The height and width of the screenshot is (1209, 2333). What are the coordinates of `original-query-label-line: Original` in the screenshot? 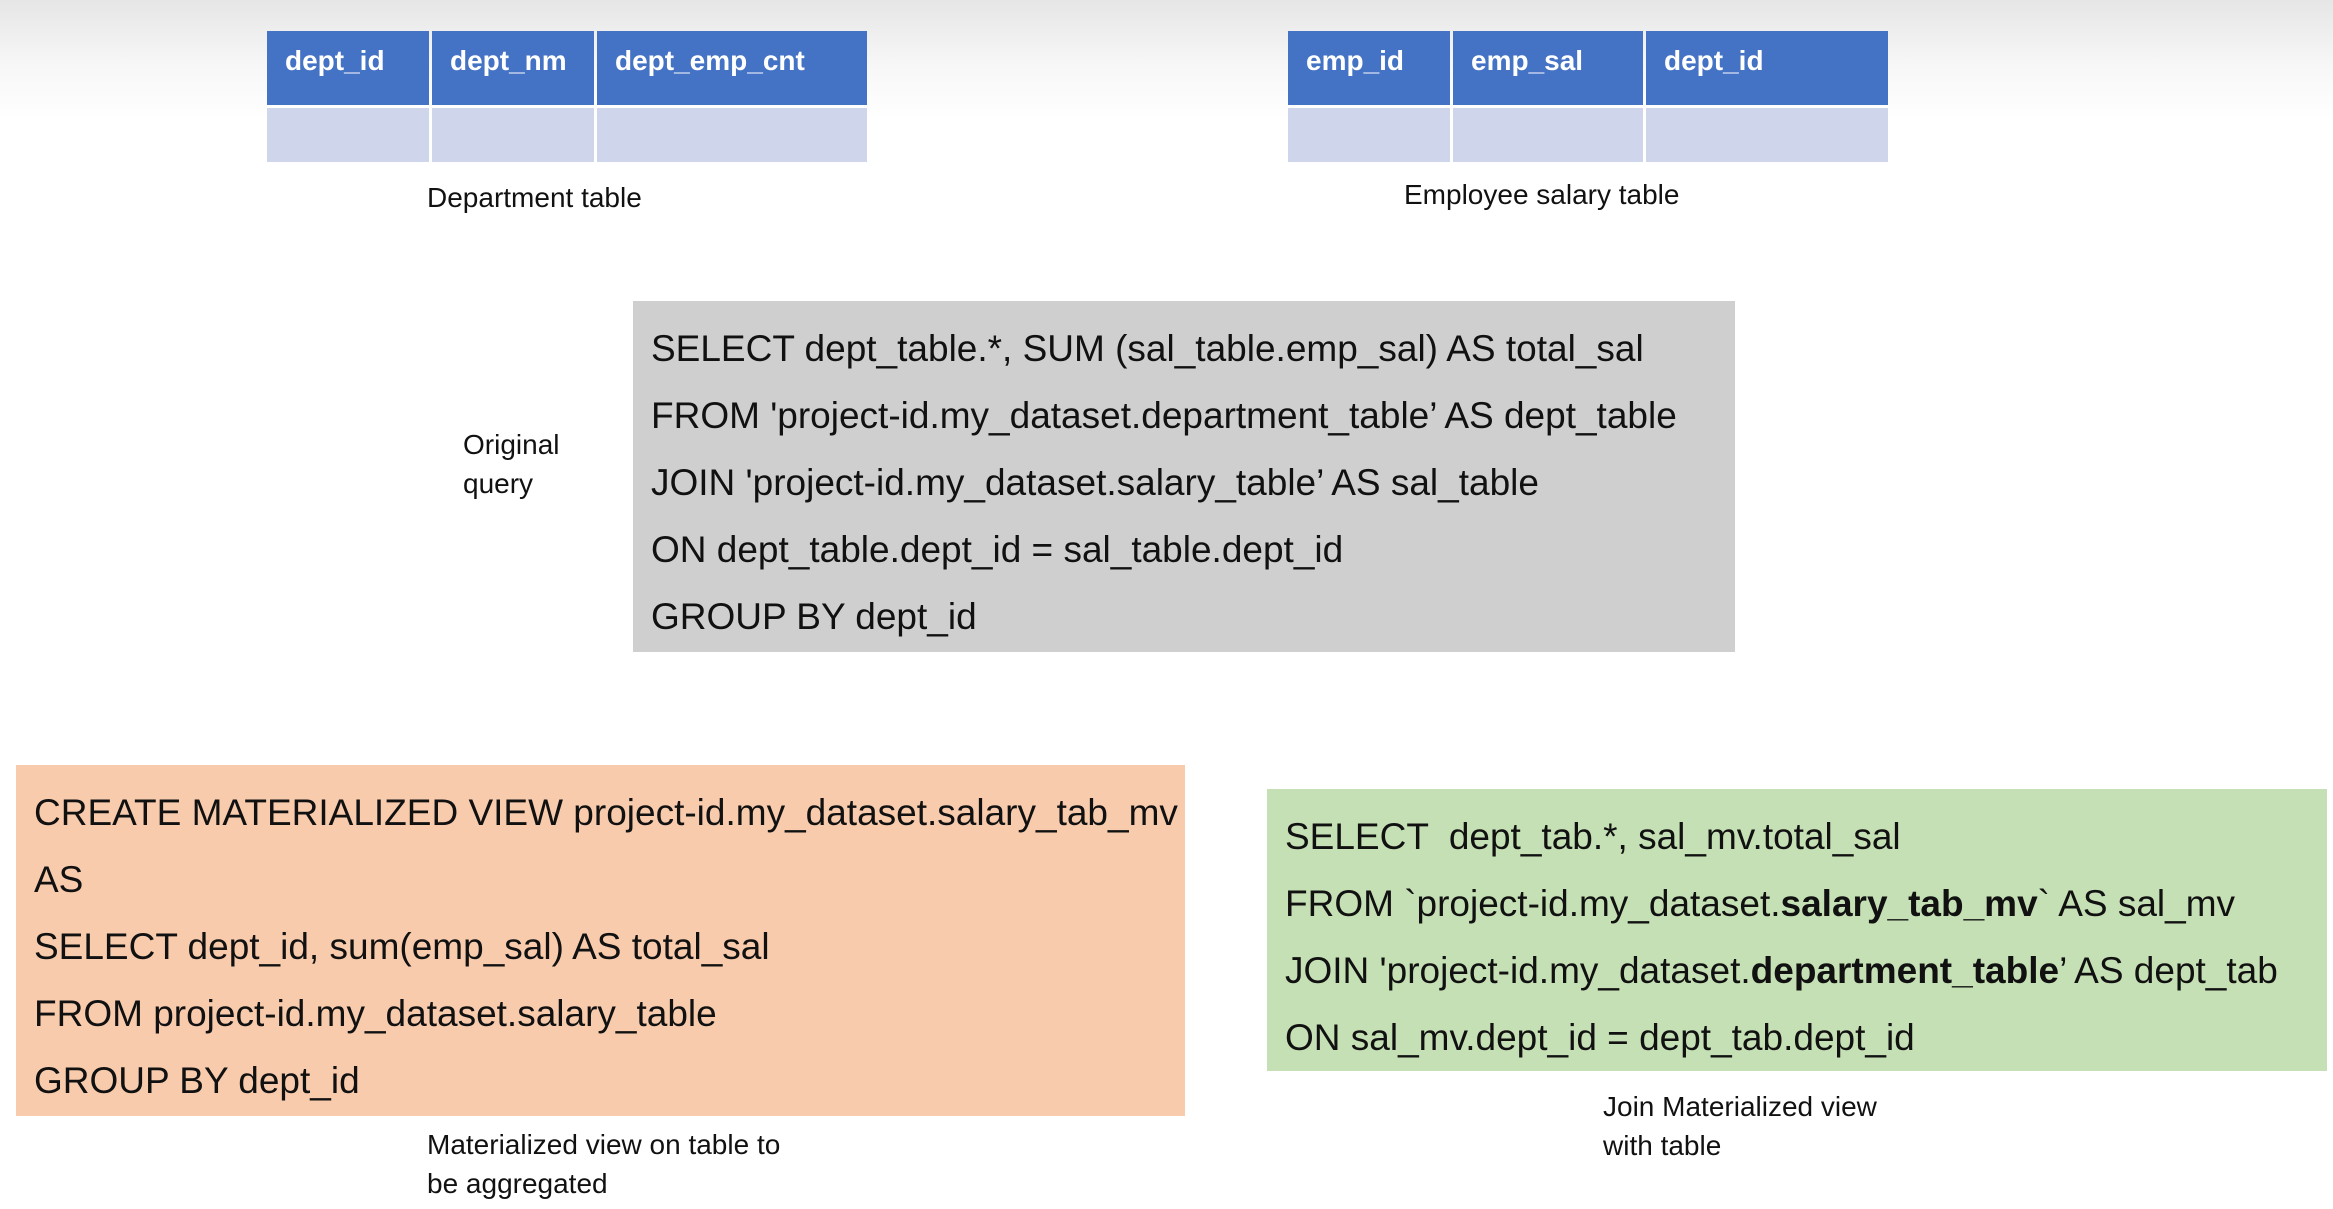 It's located at (511, 444).